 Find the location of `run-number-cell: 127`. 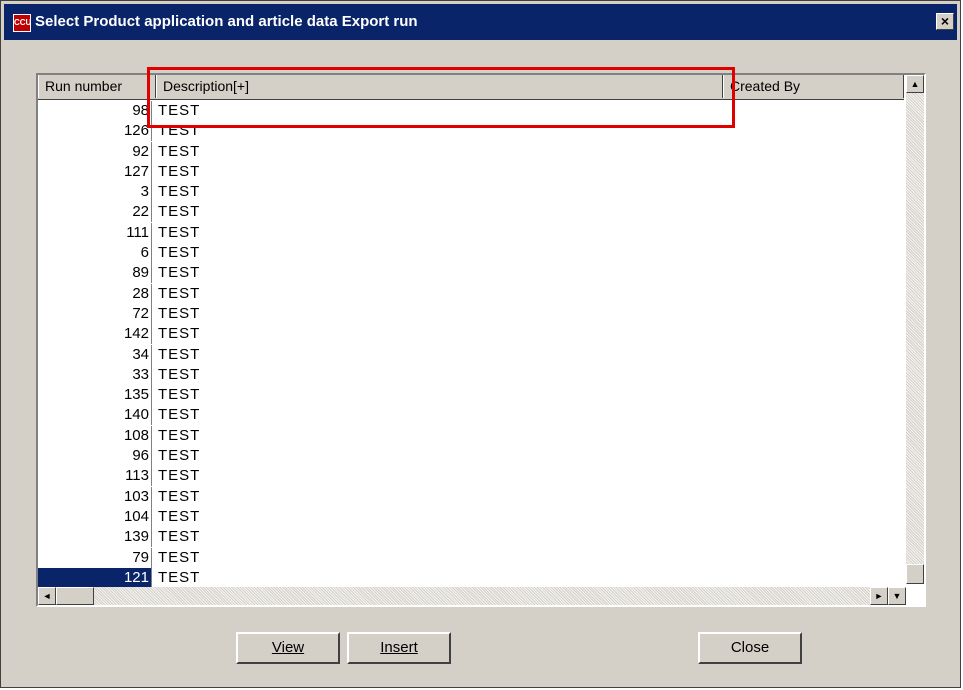

run-number-cell: 127 is located at coordinates (95, 171).